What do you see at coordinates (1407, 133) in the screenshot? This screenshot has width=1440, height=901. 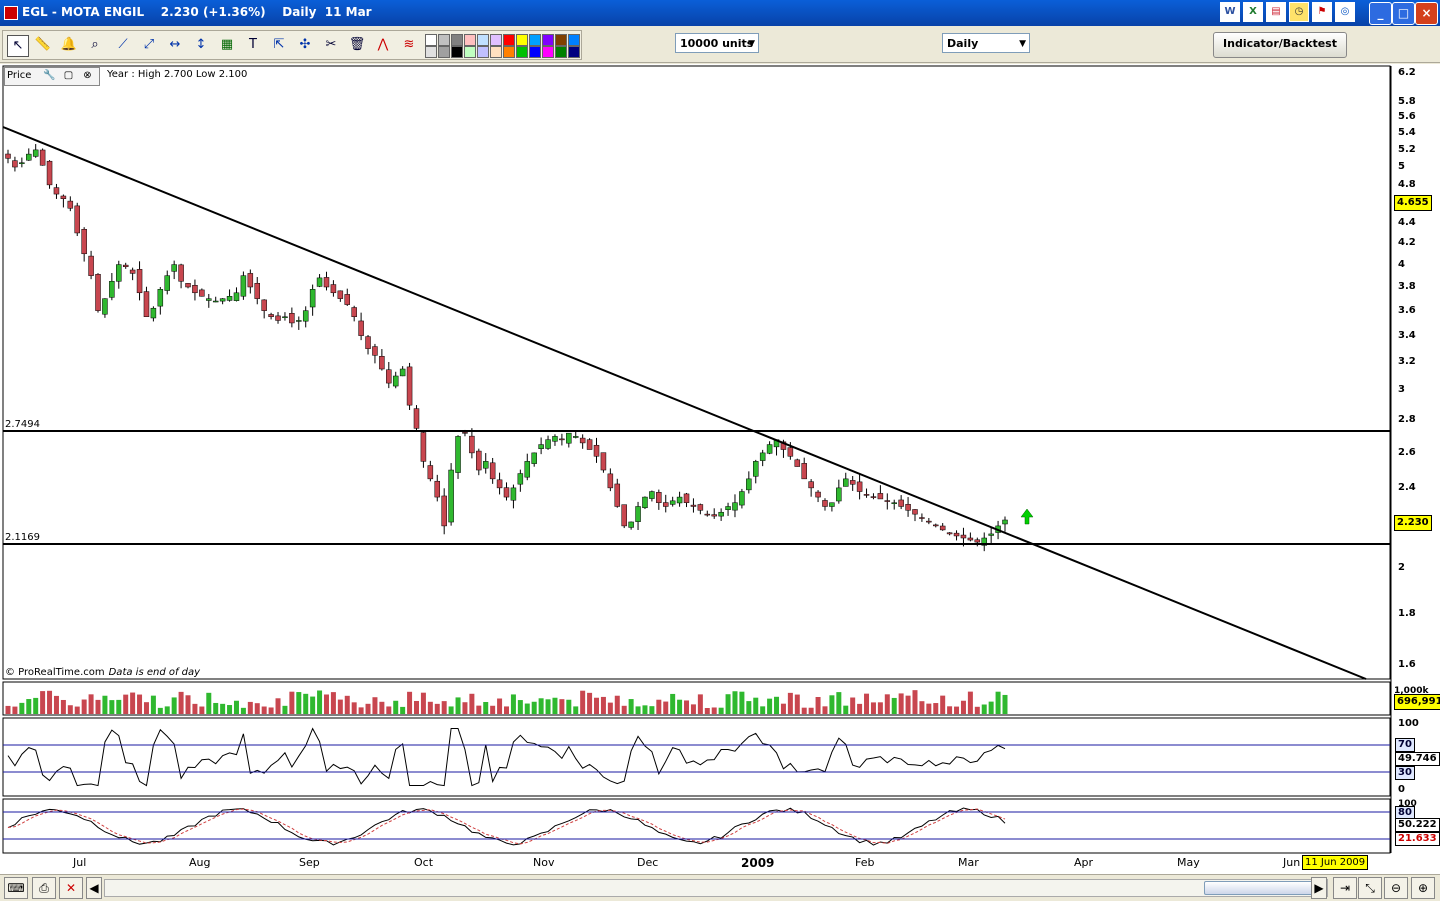 I see `y-tick-label: 5.4` at bounding box center [1407, 133].